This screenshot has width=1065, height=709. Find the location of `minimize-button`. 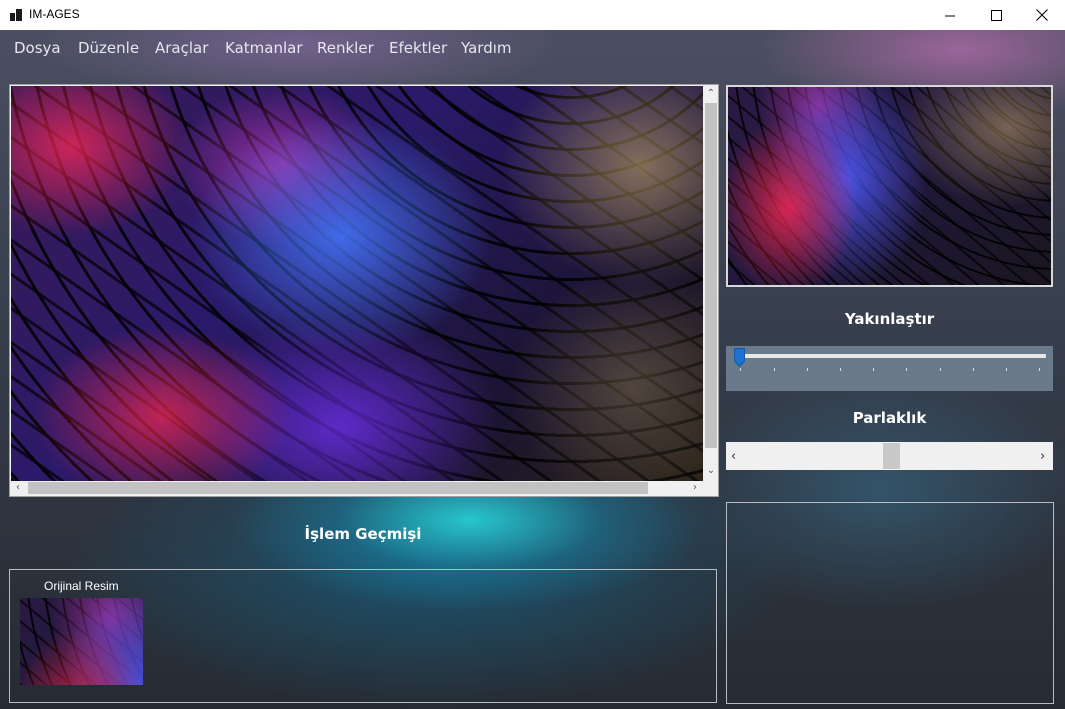

minimize-button is located at coordinates (950, 15).